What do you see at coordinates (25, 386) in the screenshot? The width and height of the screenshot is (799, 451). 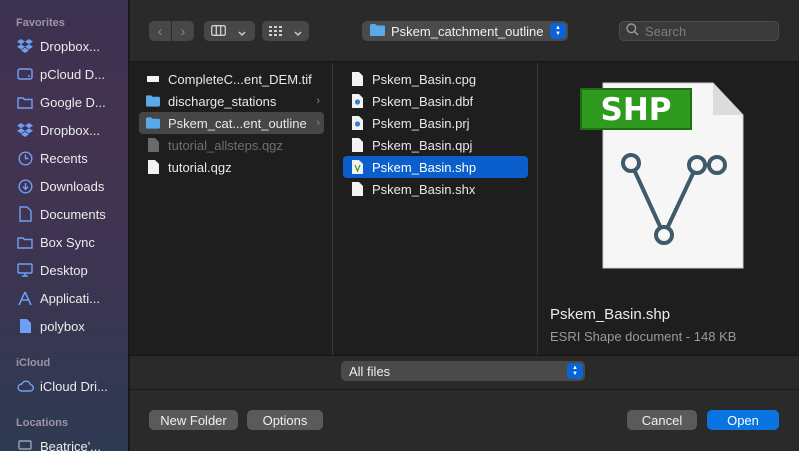 I see `cloud-icon` at bounding box center [25, 386].